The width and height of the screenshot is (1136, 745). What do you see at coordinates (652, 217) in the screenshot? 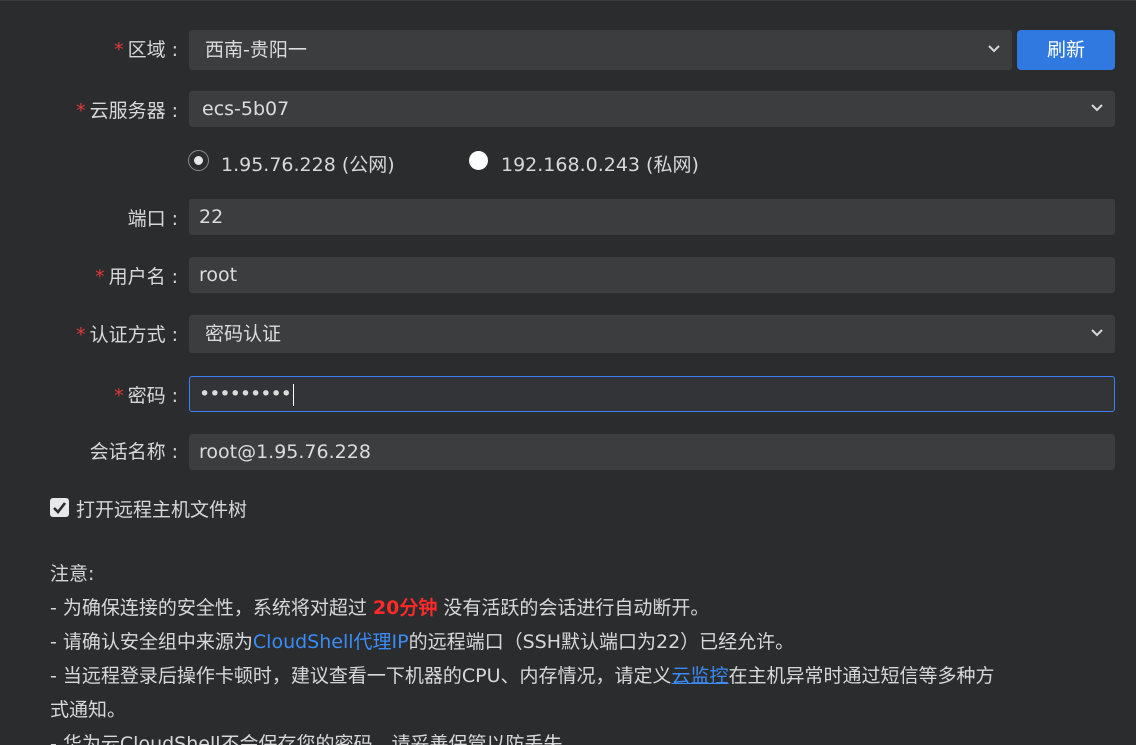
I see `port-input: 22` at bounding box center [652, 217].